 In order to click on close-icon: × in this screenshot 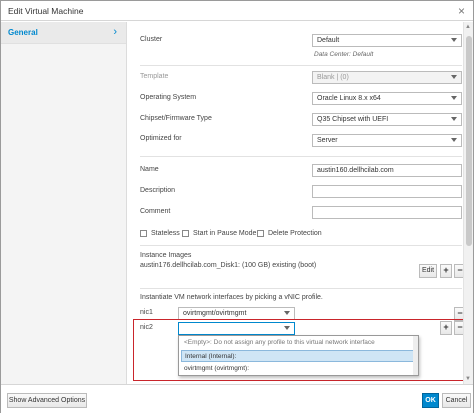, I will do `click(461, 11)`.